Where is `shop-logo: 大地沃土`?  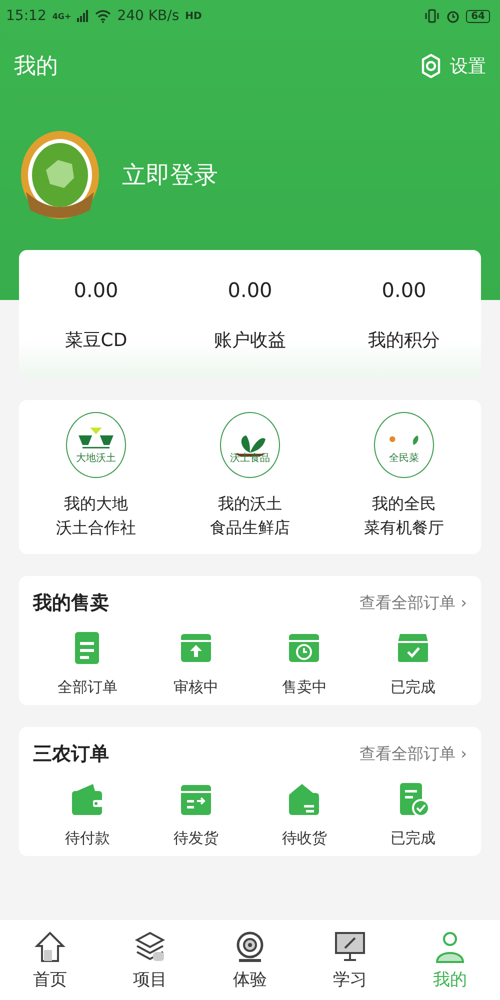 shop-logo: 大地沃土 is located at coordinates (96, 445).